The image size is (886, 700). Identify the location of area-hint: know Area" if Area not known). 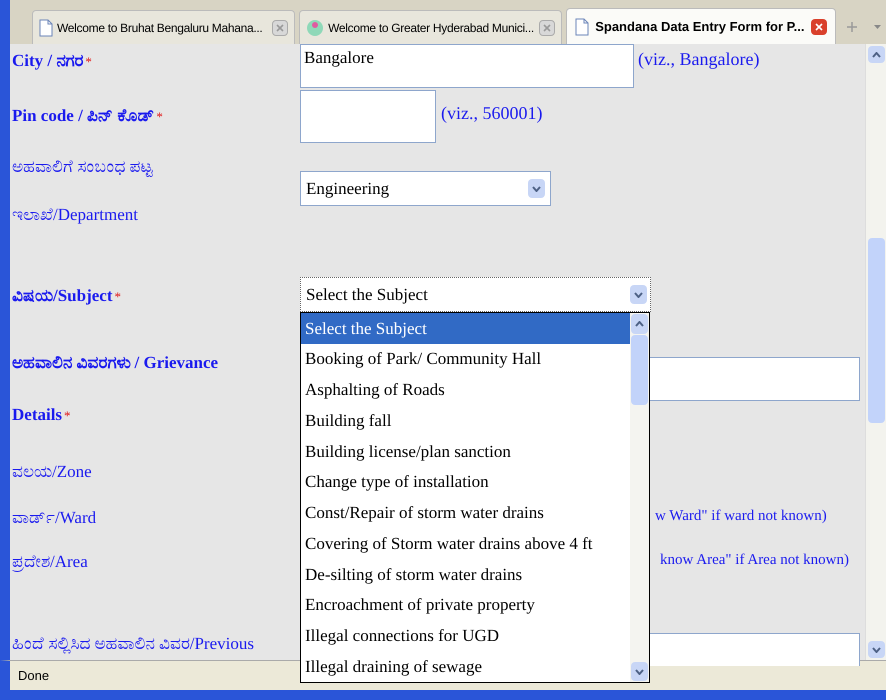
(754, 560).